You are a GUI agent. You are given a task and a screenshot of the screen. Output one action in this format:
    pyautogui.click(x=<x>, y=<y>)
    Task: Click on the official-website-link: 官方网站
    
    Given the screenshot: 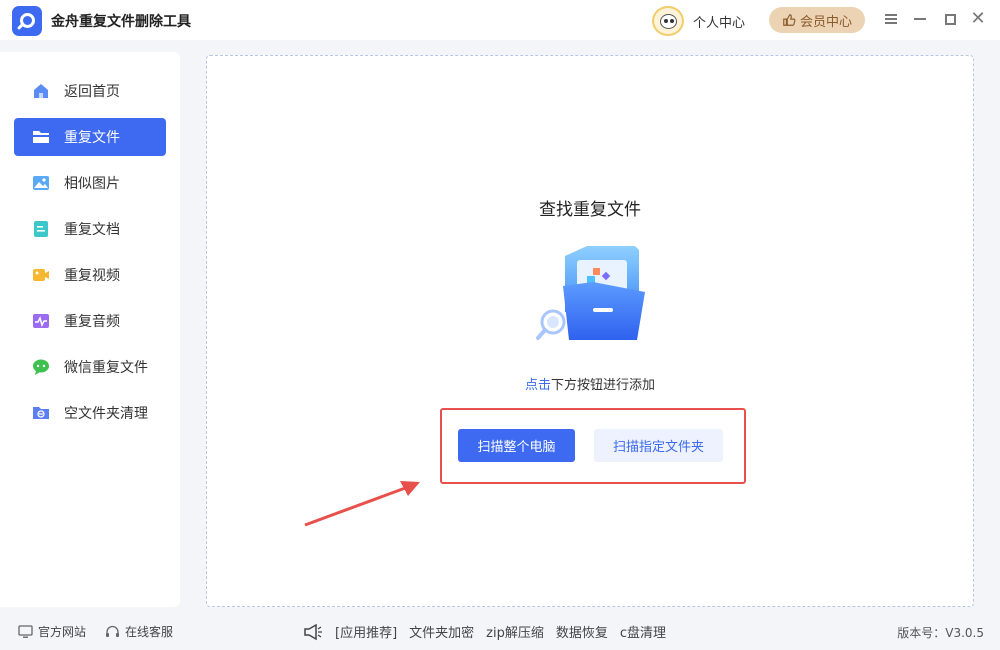 What is the action you would take?
    pyautogui.click(x=52, y=631)
    